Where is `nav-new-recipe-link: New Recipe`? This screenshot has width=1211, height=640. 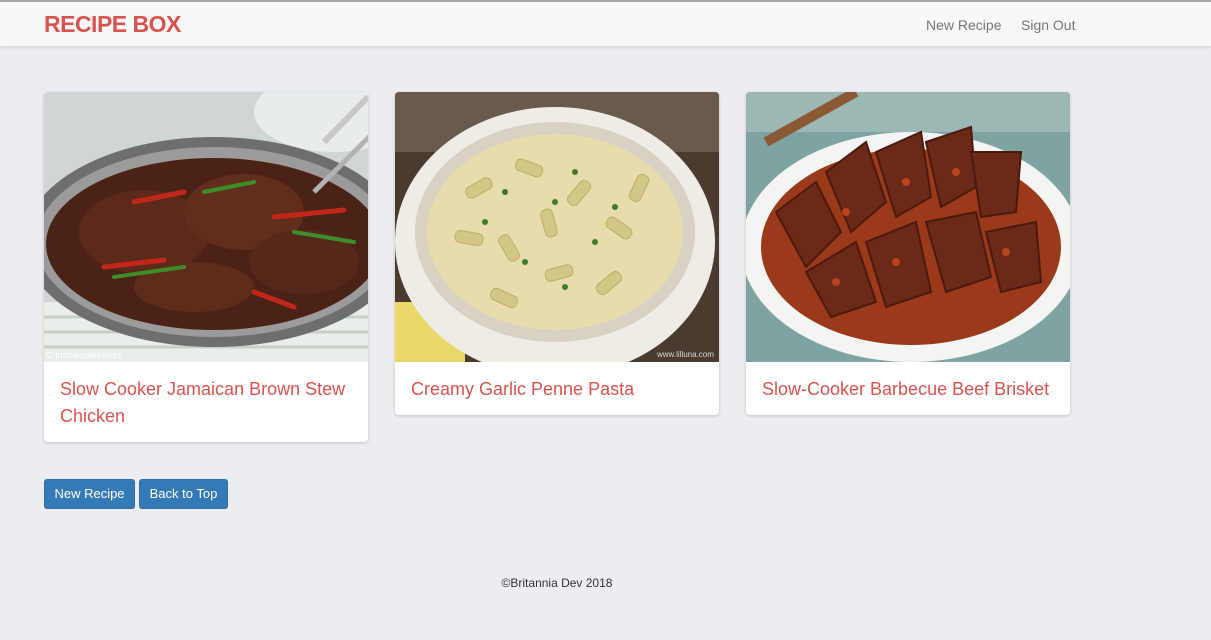 nav-new-recipe-link: New Recipe is located at coordinates (963, 25).